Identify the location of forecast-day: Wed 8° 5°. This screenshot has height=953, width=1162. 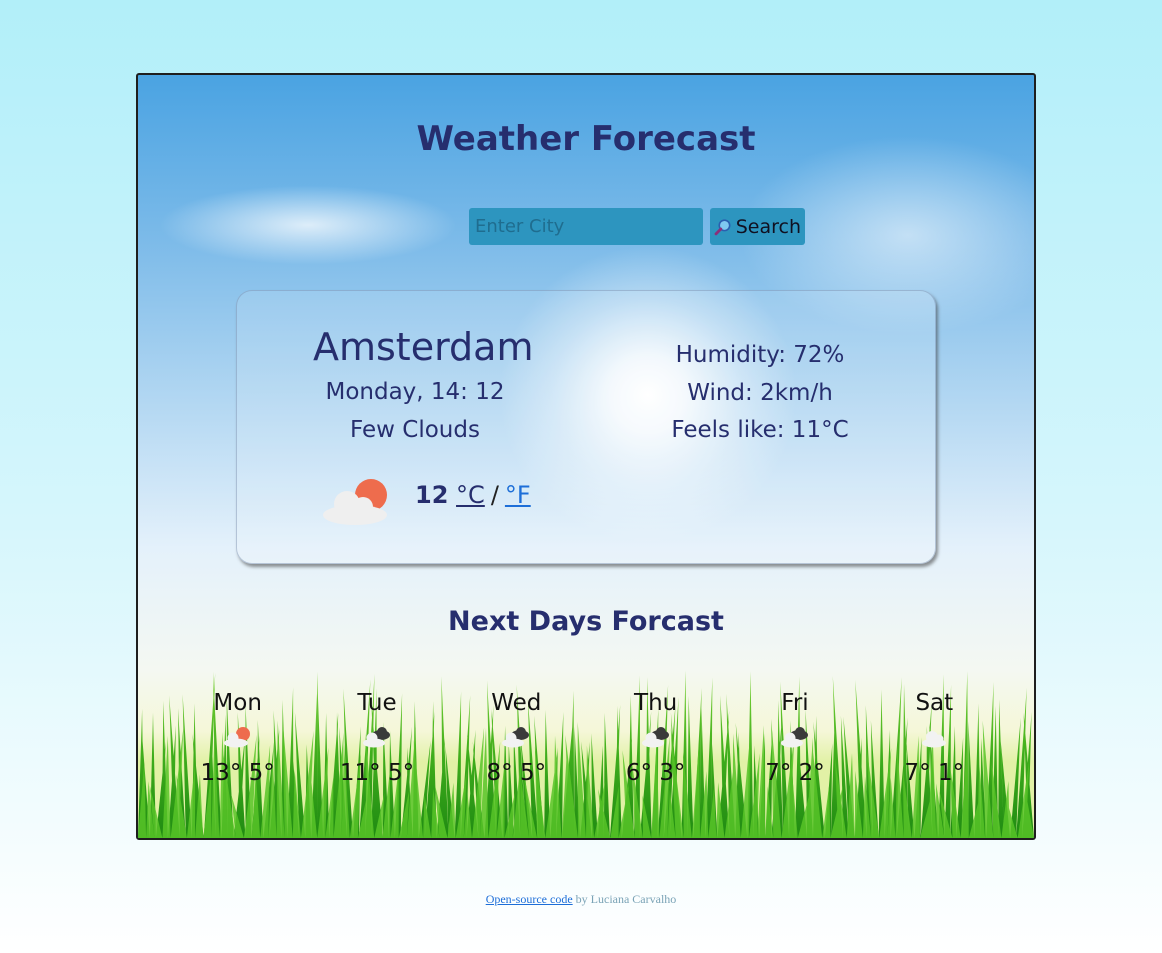
(516, 736).